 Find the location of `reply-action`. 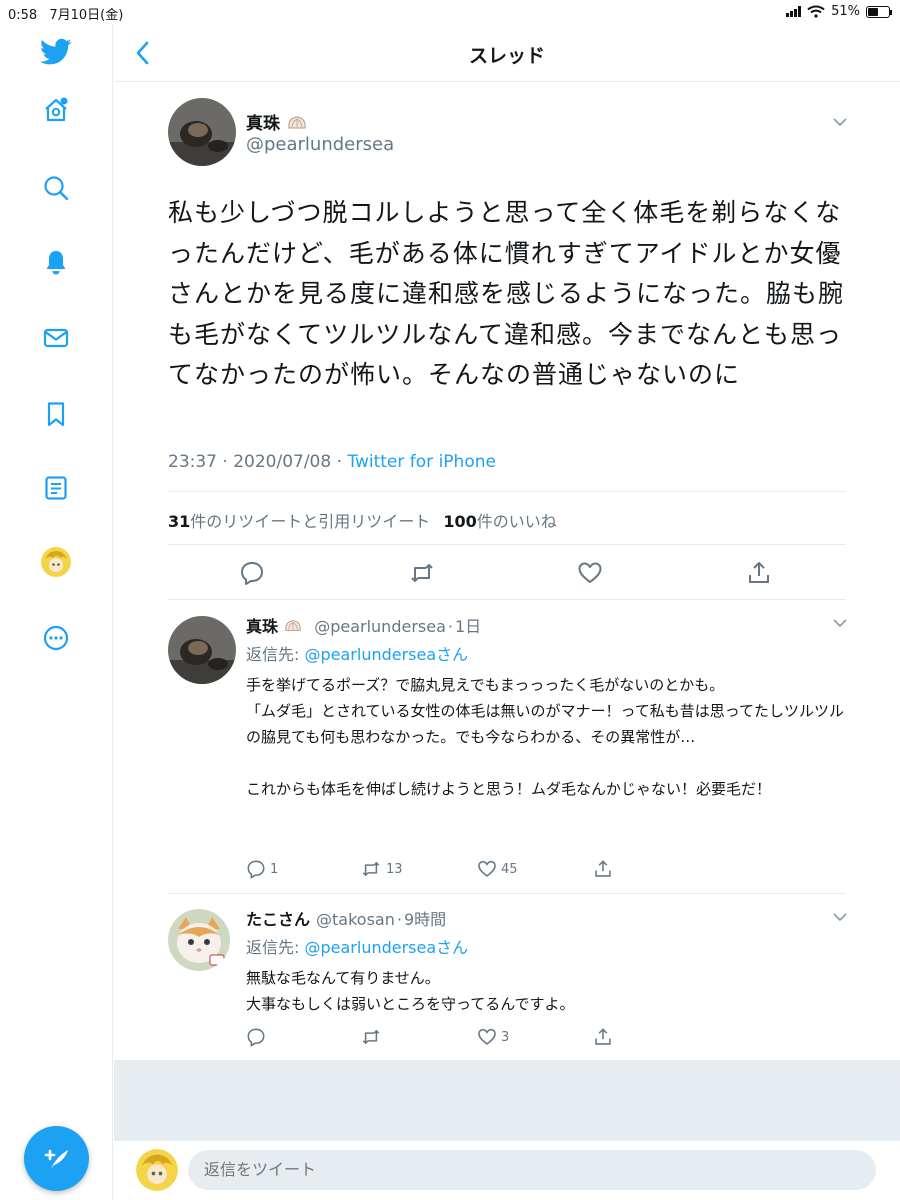

reply-action is located at coordinates (258, 1037).